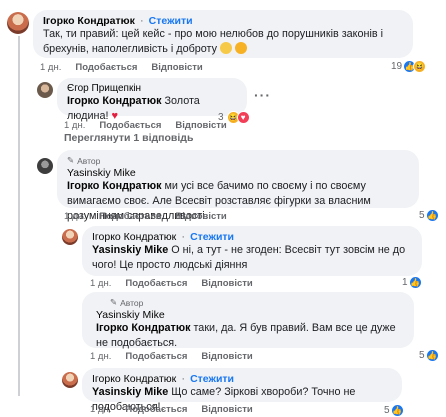  I want to click on reaction-count: 3 😆 ♥, so click(234, 117).